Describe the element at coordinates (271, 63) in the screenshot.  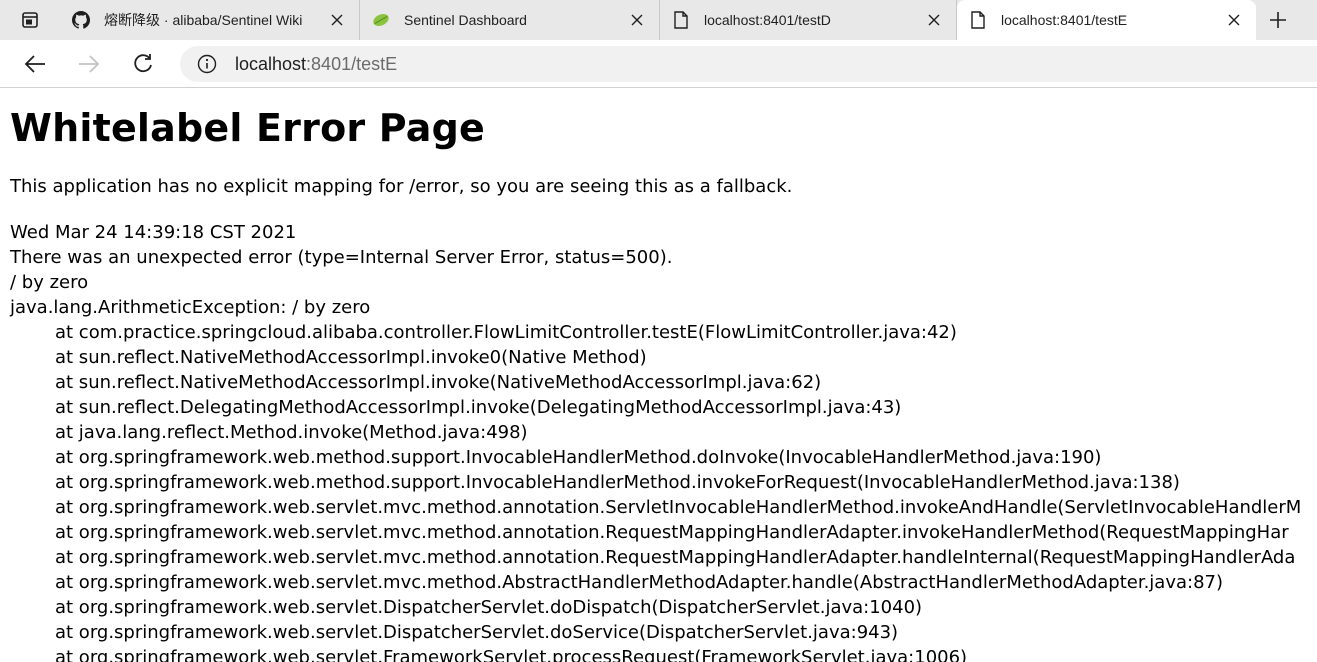
I see `url-host: localhost` at that location.